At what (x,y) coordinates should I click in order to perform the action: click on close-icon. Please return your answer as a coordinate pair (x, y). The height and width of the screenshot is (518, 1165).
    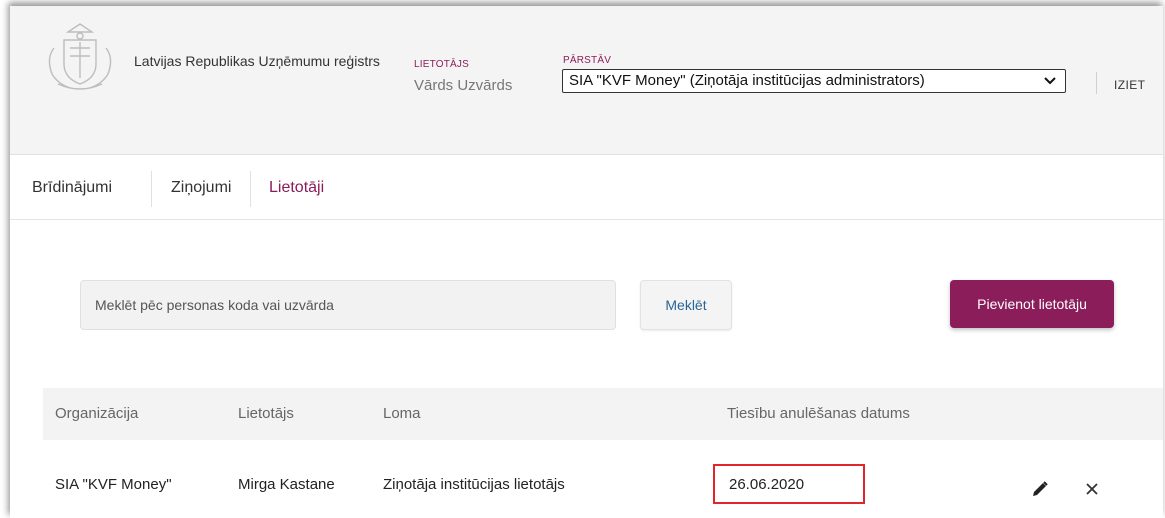
    Looking at the image, I should click on (1092, 489).